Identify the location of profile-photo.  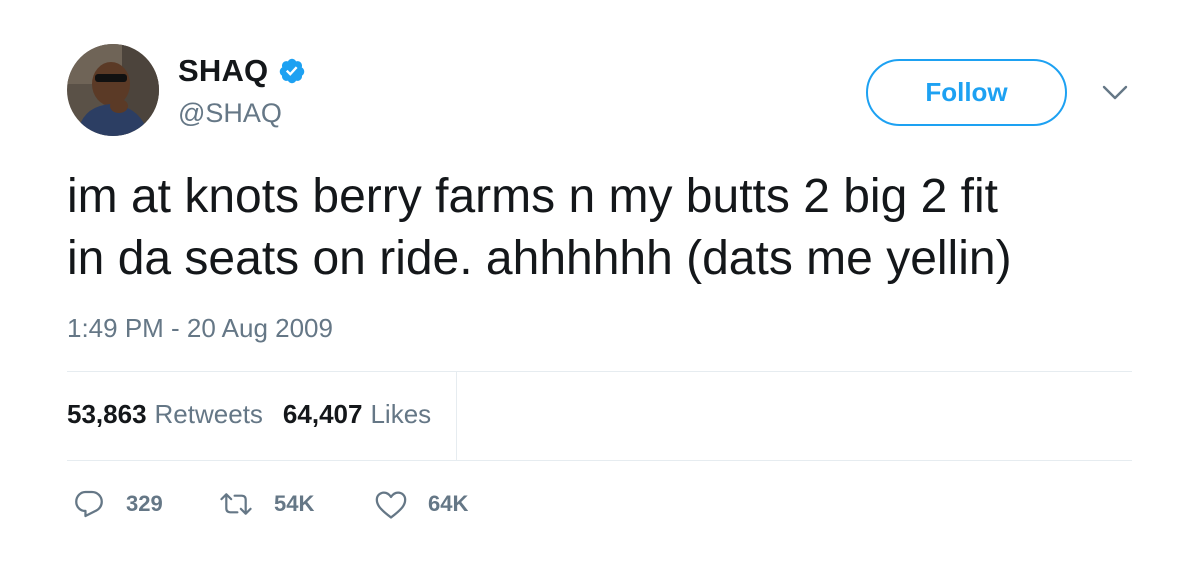
(113, 90).